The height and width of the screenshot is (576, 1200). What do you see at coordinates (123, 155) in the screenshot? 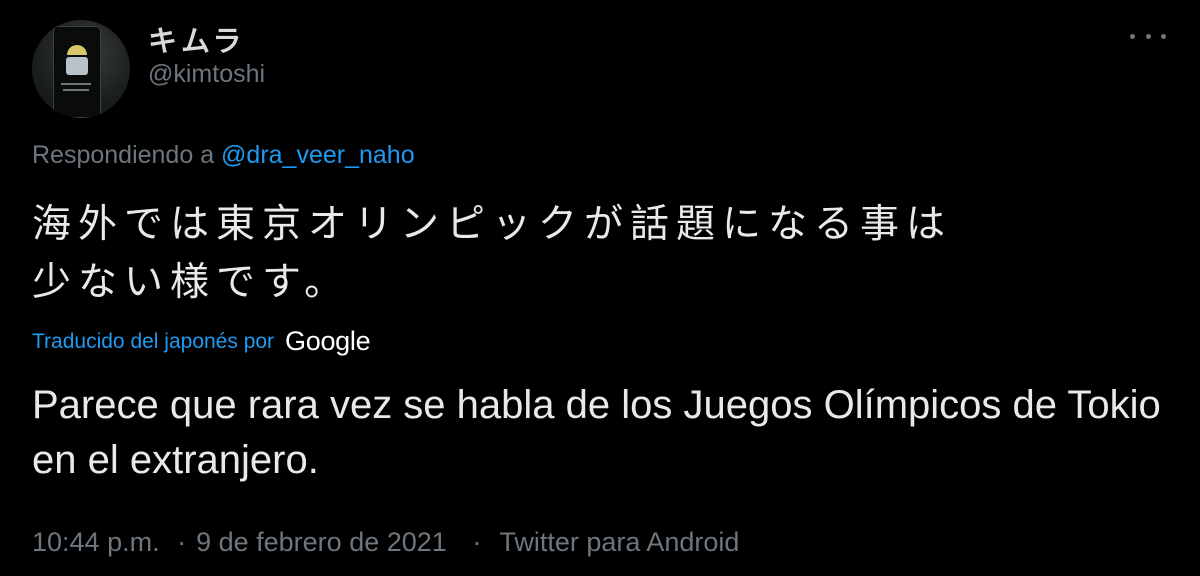
I see `replying-to-label: Respondiendo a` at bounding box center [123, 155].